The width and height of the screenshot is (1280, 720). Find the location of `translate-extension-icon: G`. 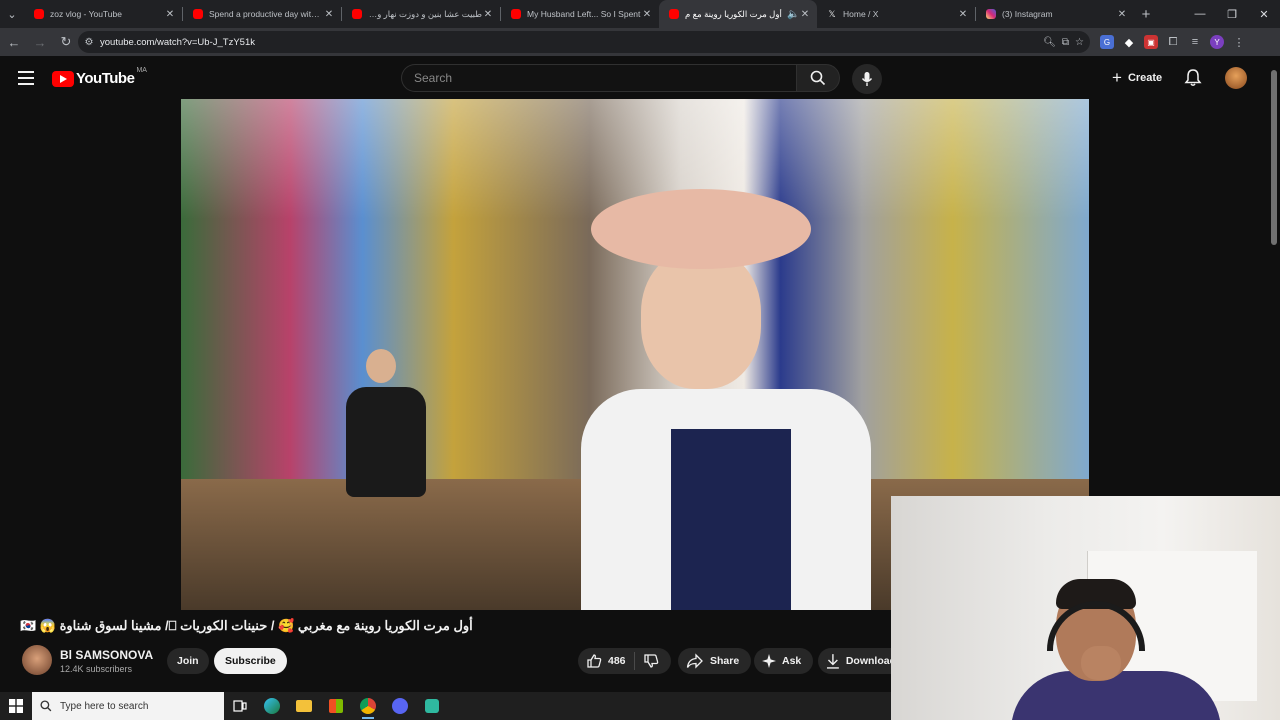

translate-extension-icon: G is located at coordinates (1107, 42).